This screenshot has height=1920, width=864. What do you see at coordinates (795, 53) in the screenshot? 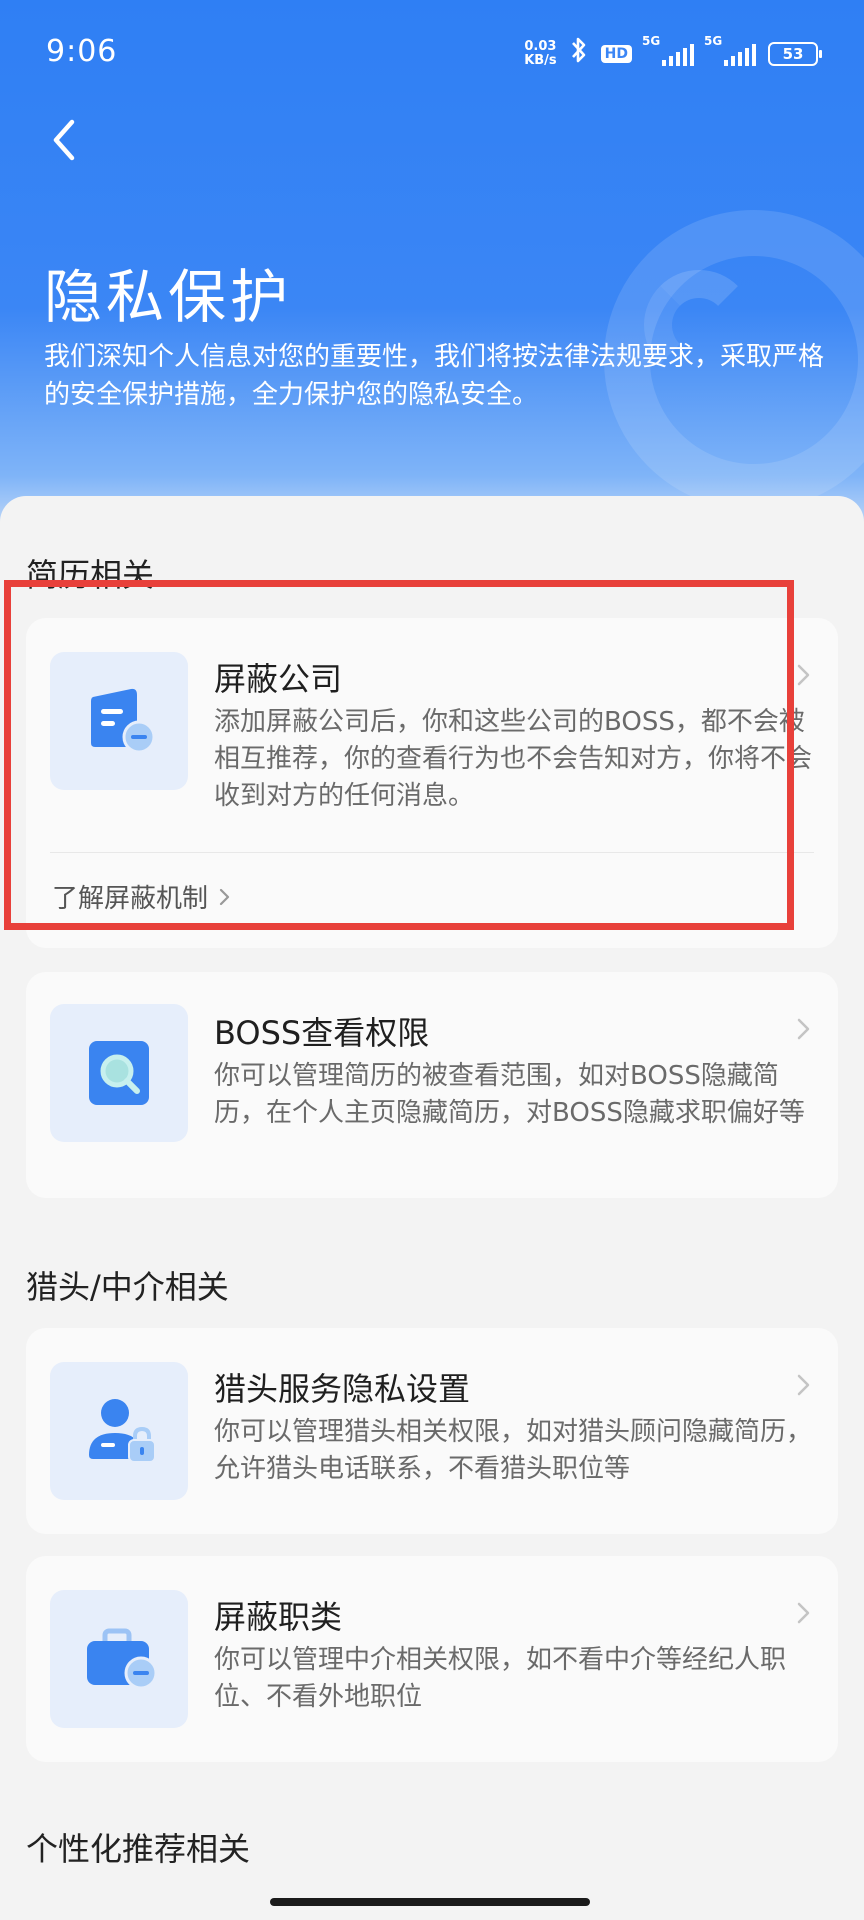
I see `battery-icon: 53` at bounding box center [795, 53].